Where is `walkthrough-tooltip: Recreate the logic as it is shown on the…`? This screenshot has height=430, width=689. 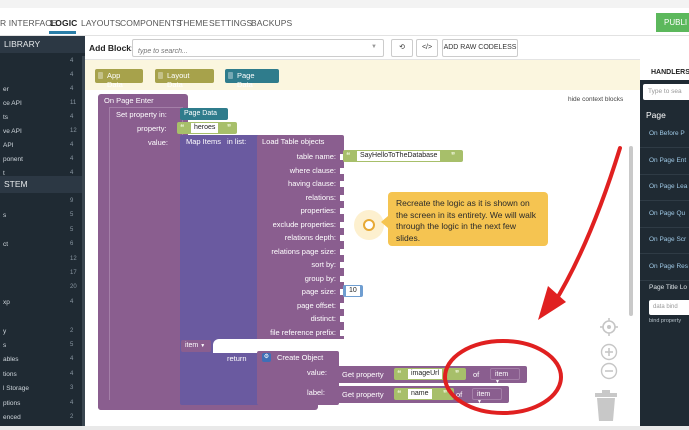
walkthrough-tooltip: Recreate the logic as it is shown on the… is located at coordinates (464, 219).